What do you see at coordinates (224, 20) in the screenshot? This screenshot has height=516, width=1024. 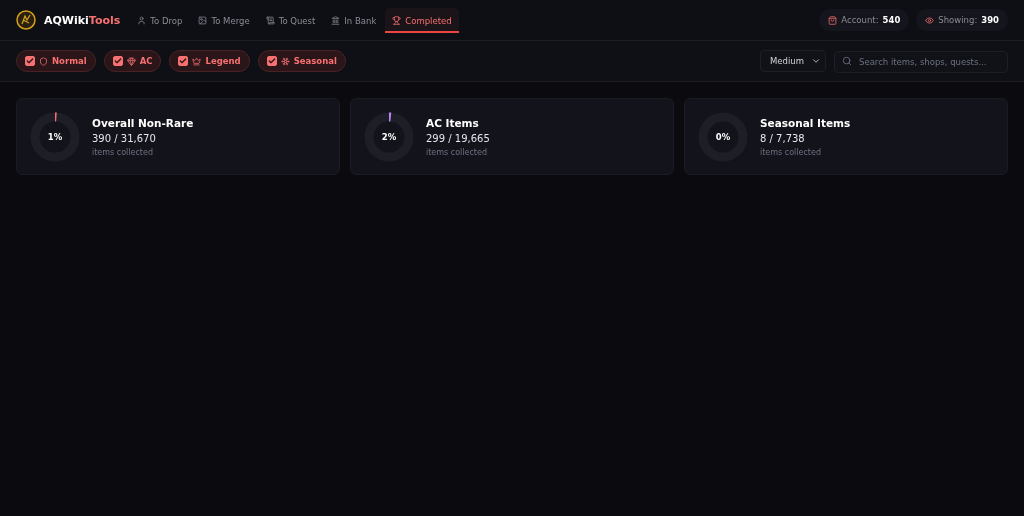 I see `nav-tab: To Merge` at bounding box center [224, 20].